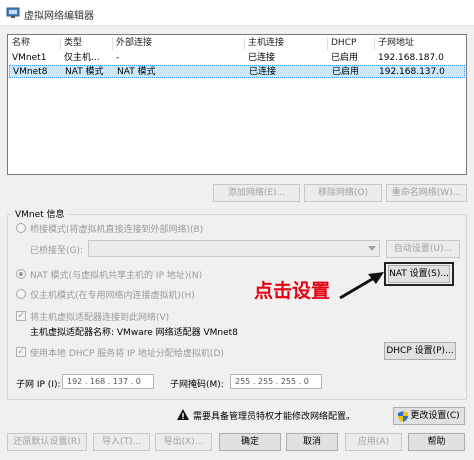  What do you see at coordinates (286, 43) in the screenshot?
I see `column-header-host: 主机连接` at bounding box center [286, 43].